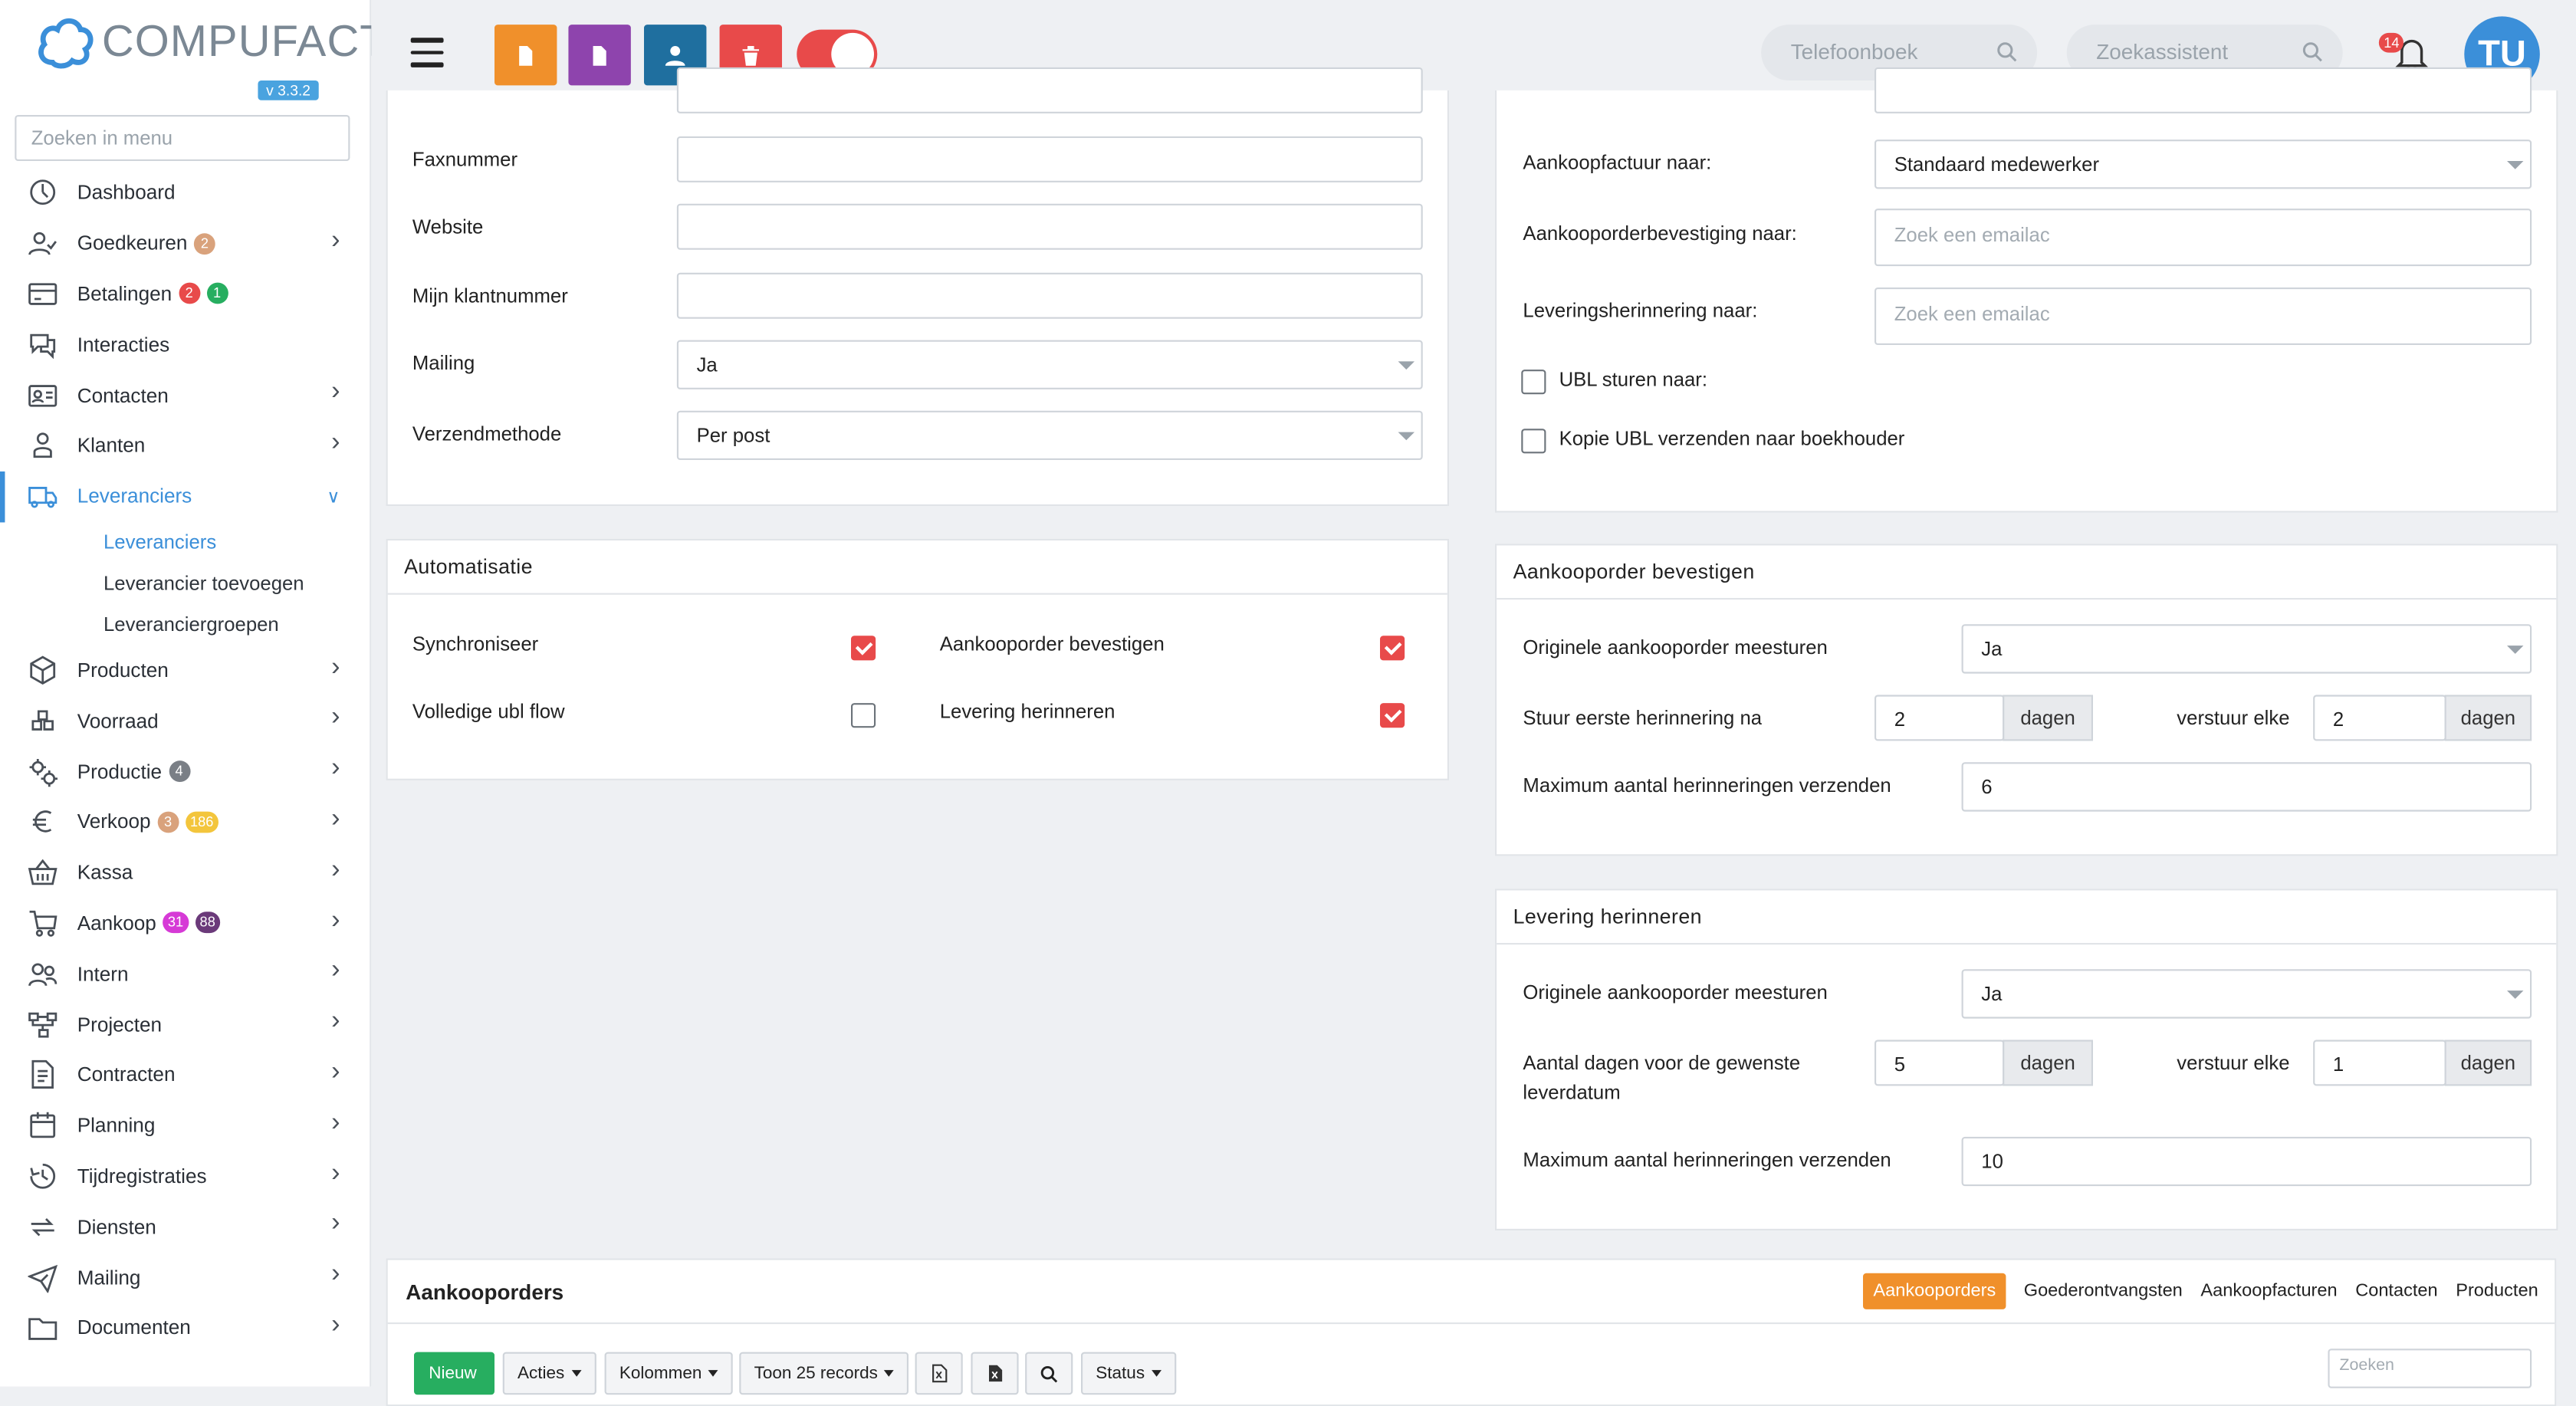 The width and height of the screenshot is (2576, 1406). Describe the element at coordinates (185, 583) in the screenshot. I see `sidebar-subitem: Leverancier toevoegen` at that location.